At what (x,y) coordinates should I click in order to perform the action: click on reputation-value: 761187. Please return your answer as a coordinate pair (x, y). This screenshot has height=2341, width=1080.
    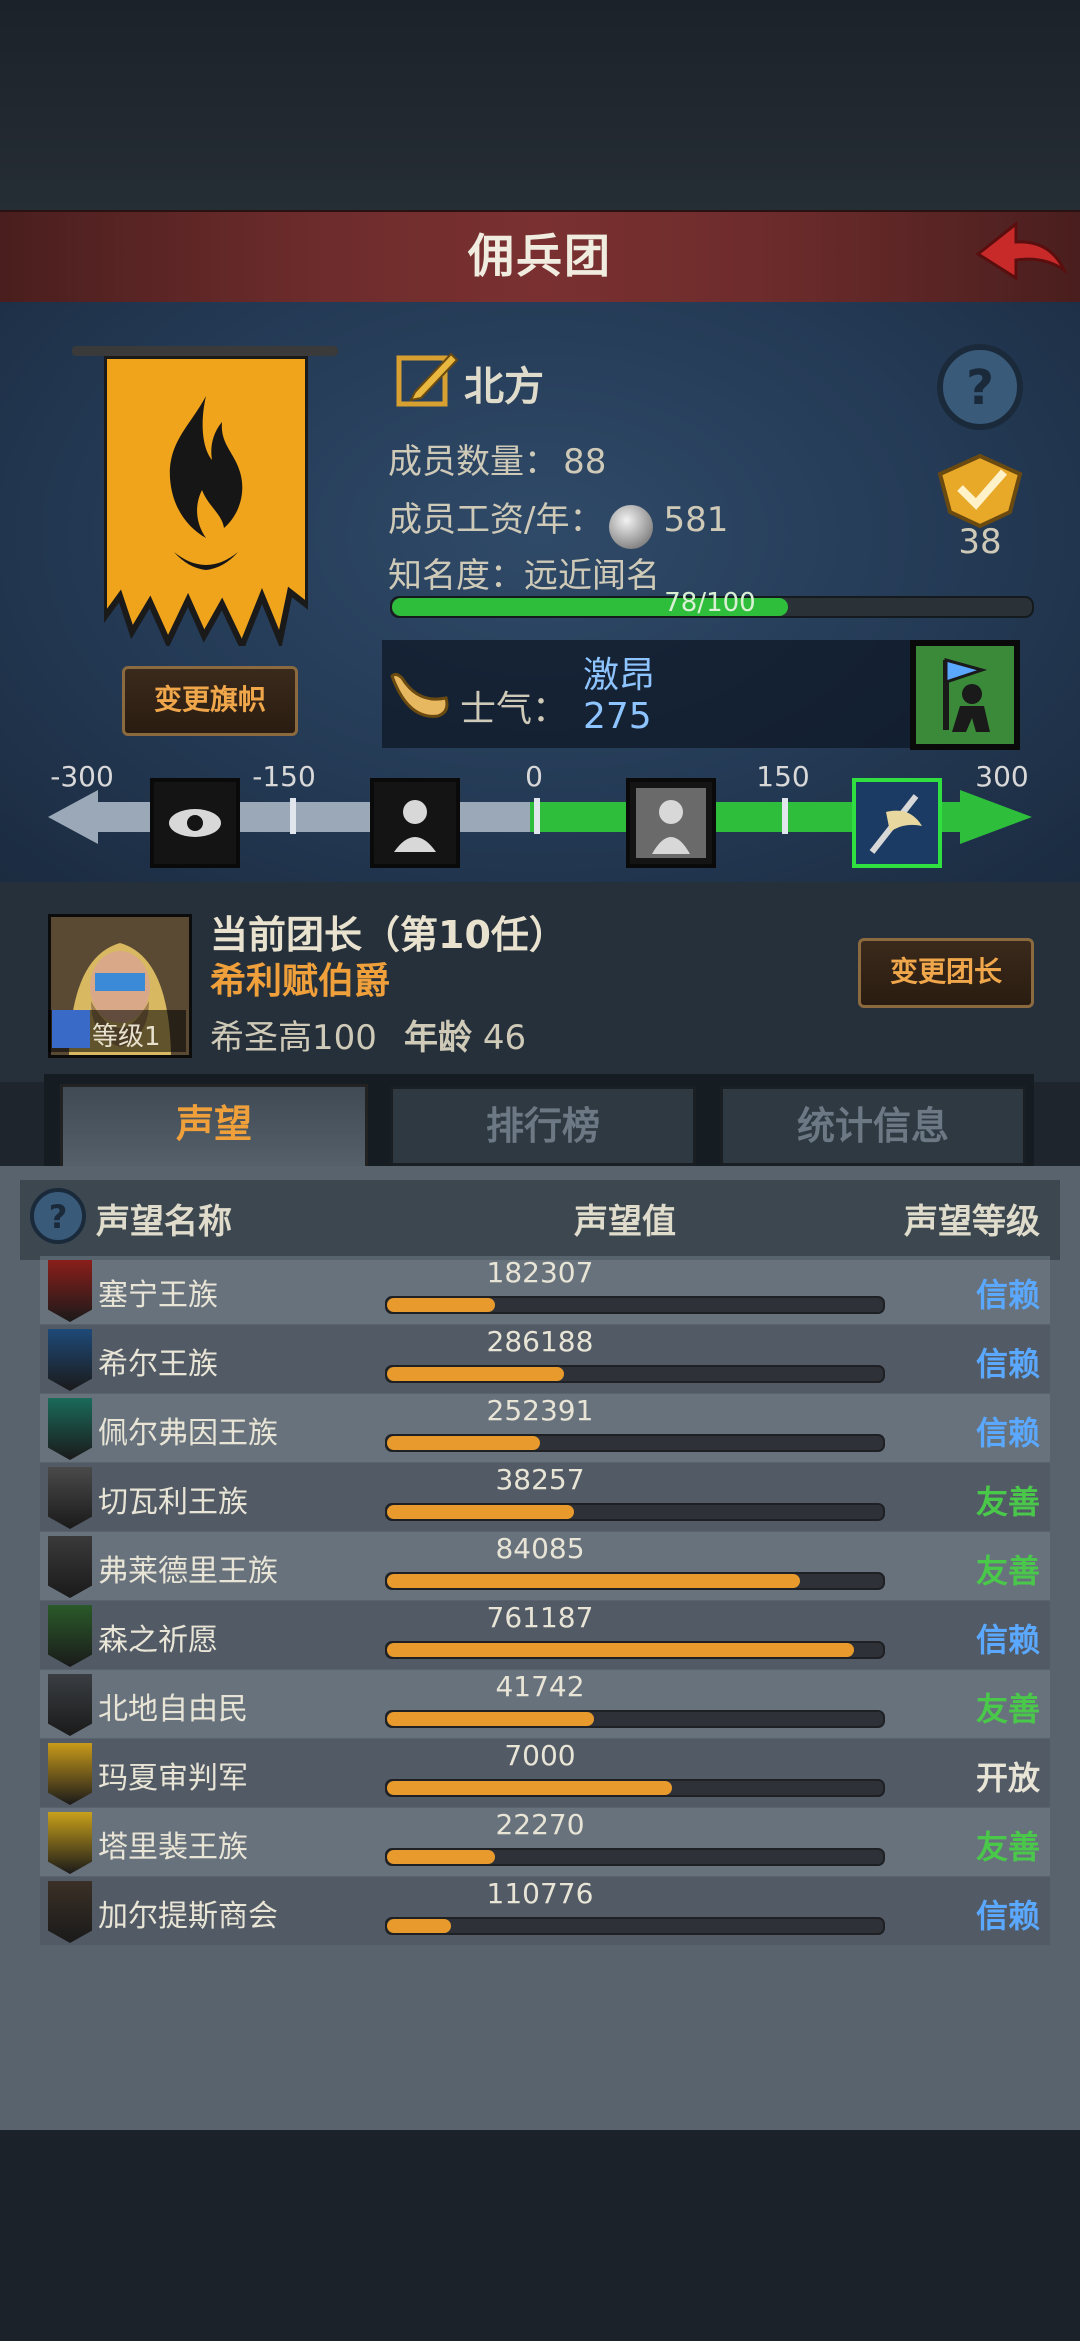
    Looking at the image, I should click on (540, 1617).